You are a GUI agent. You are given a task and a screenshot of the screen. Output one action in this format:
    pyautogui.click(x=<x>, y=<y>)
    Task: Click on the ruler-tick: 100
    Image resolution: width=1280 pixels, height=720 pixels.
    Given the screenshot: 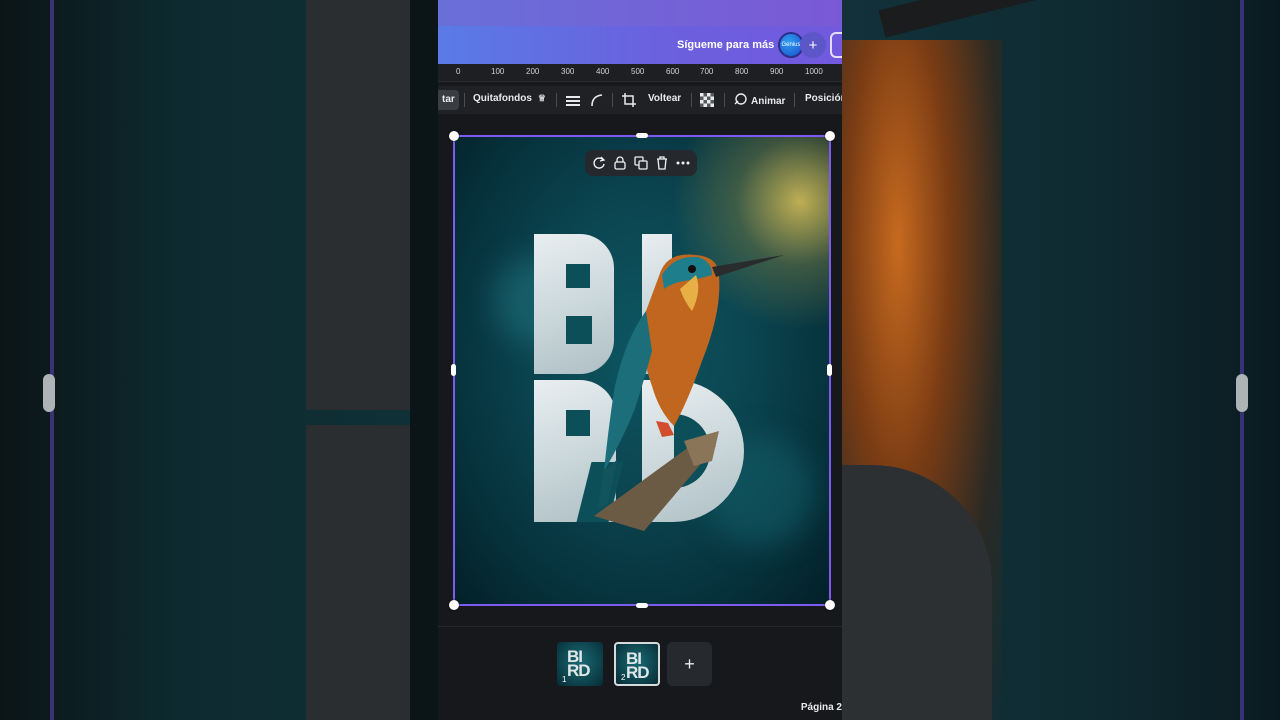 What is the action you would take?
    pyautogui.click(x=498, y=71)
    